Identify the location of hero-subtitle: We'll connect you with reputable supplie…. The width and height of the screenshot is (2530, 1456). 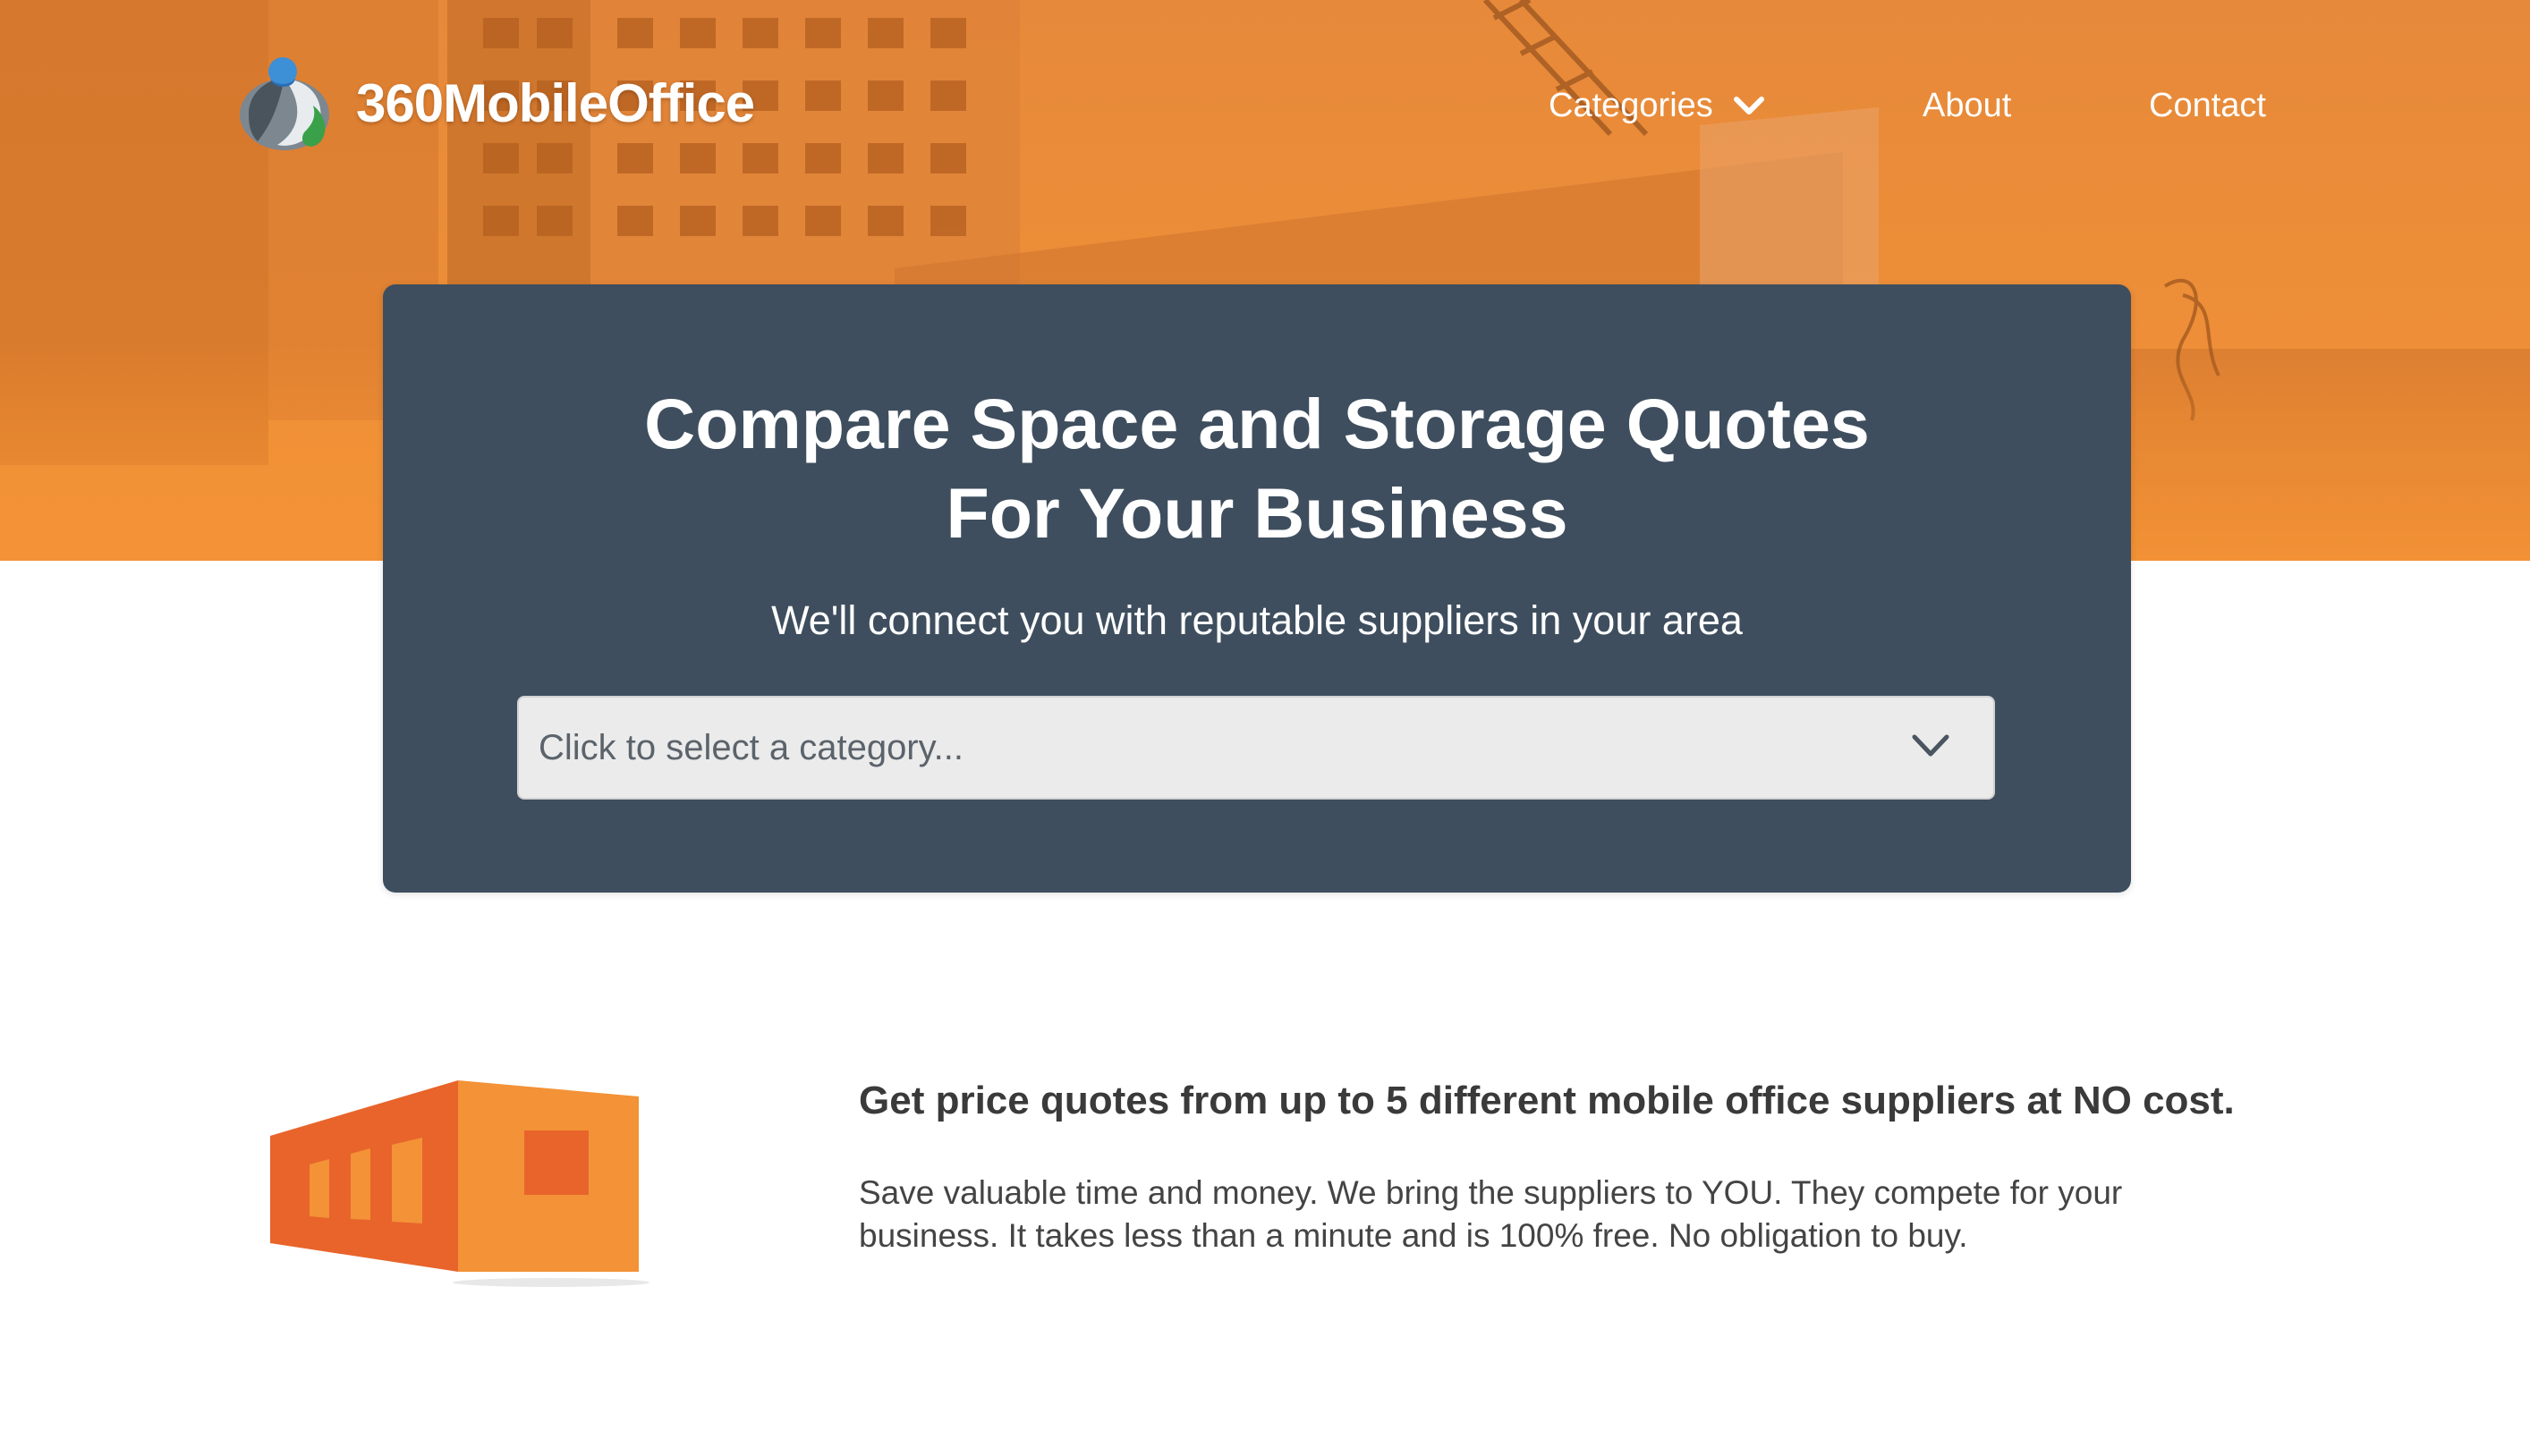
(1257, 620).